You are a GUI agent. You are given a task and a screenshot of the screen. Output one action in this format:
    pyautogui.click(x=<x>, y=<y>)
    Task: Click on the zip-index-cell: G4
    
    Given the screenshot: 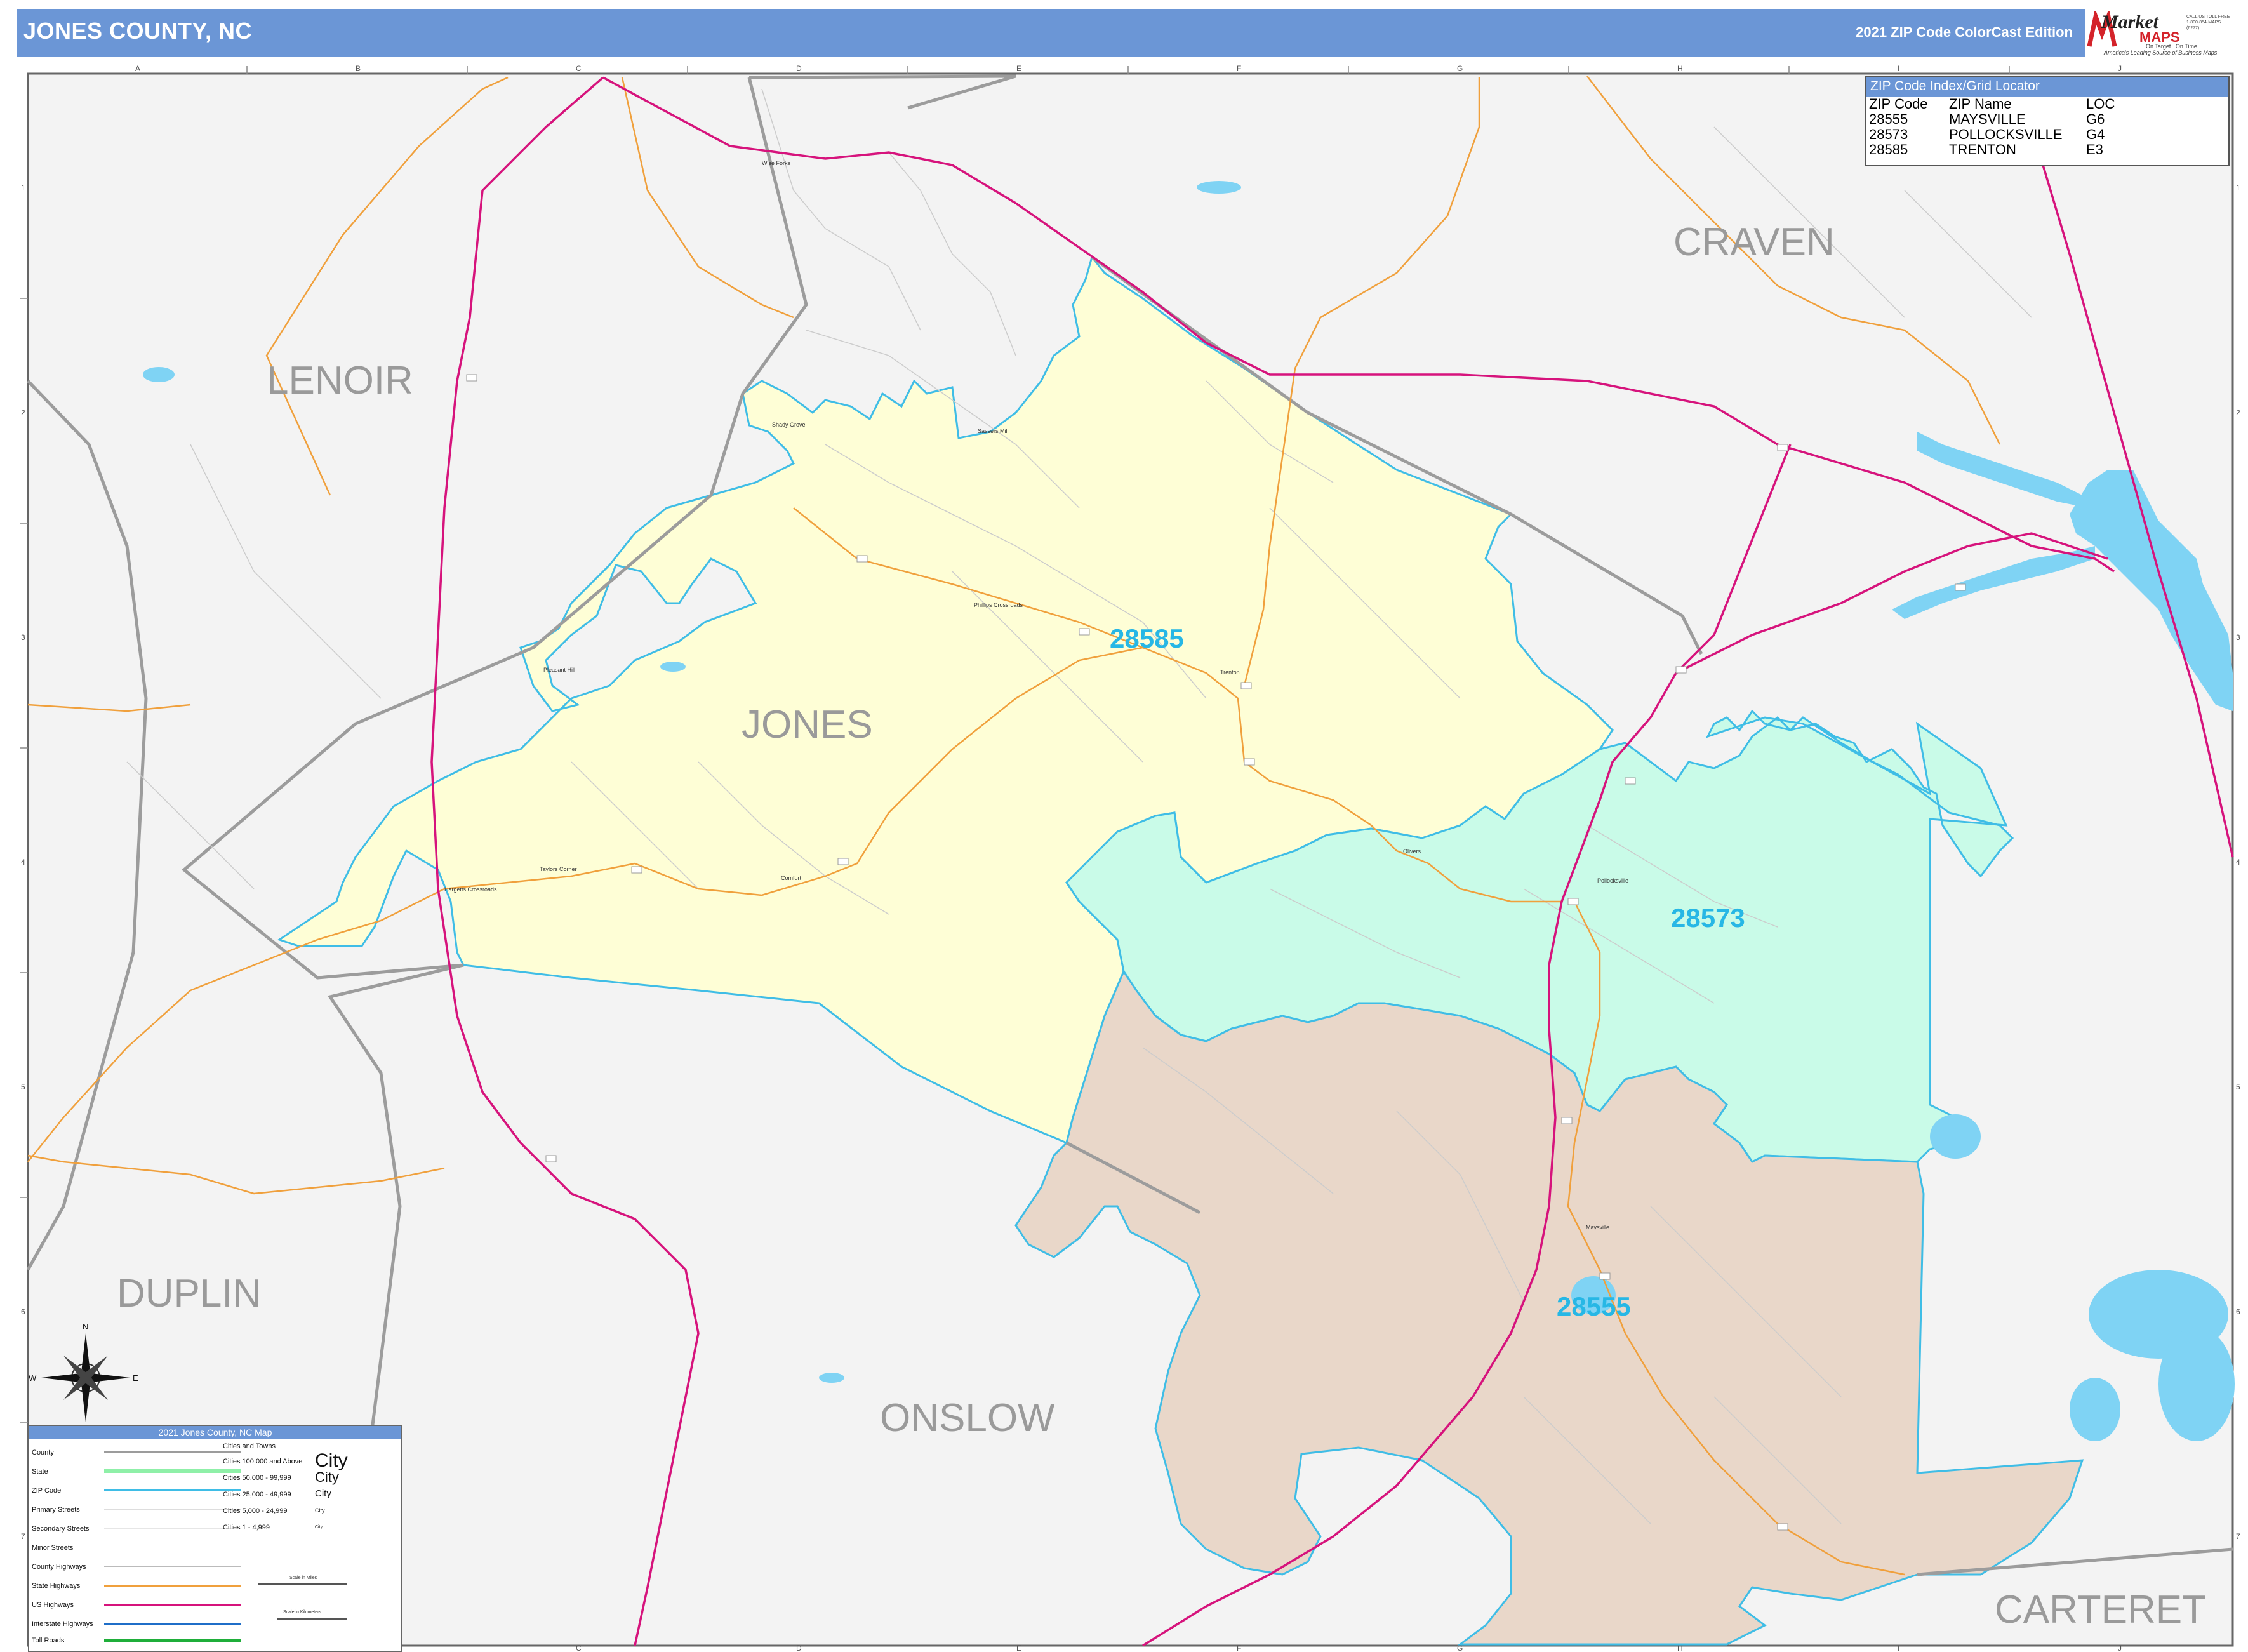 What is the action you would take?
    pyautogui.click(x=2095, y=134)
    